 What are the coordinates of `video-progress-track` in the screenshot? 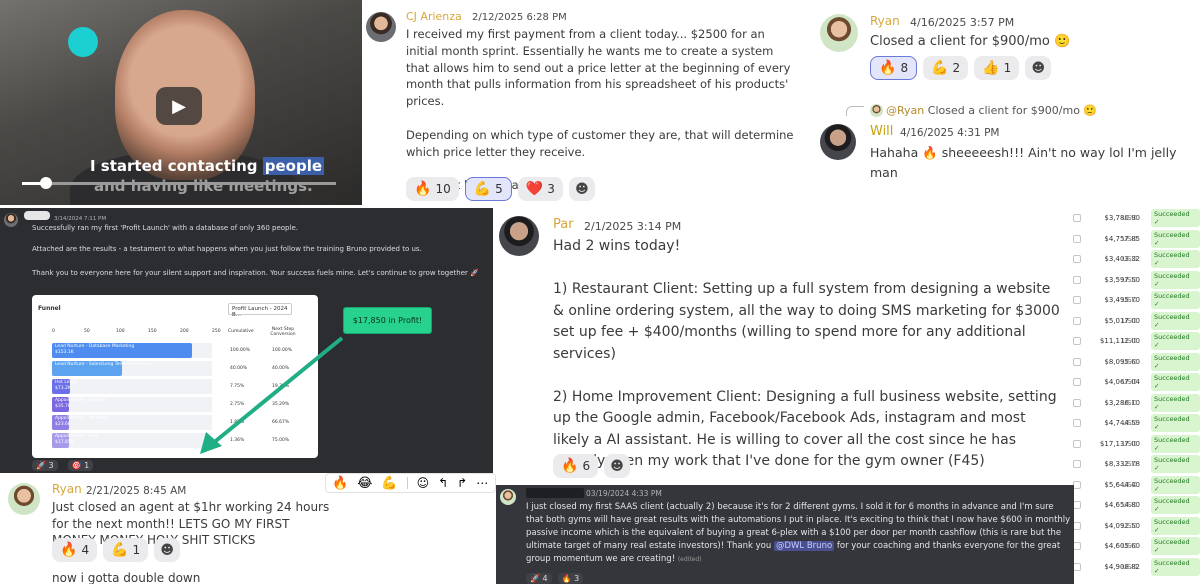 It's located at (179, 183).